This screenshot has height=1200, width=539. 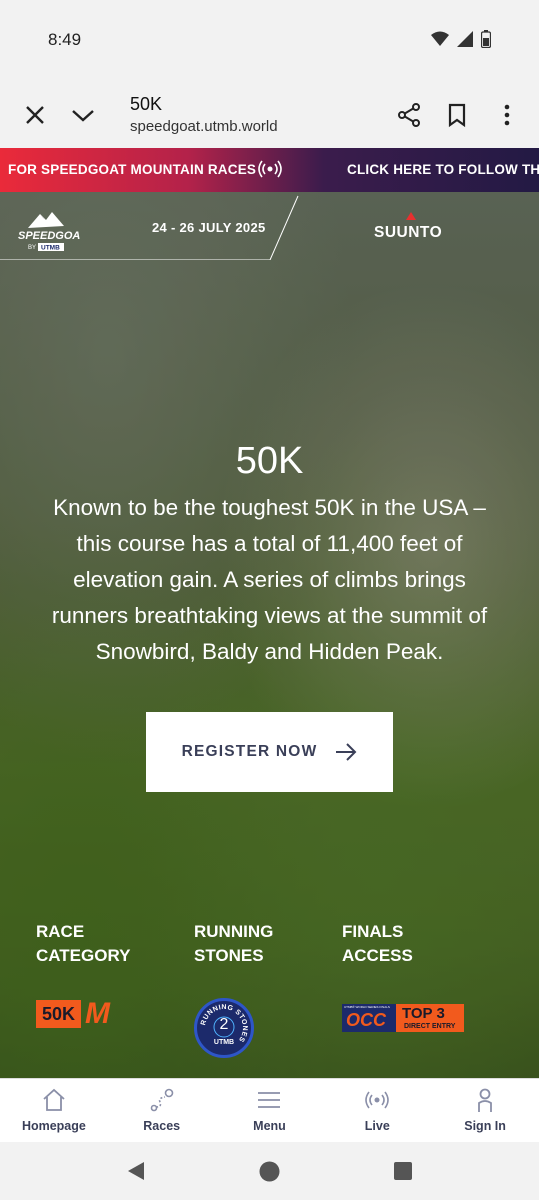 I want to click on nav-menu: Menu, so click(x=270, y=1110).